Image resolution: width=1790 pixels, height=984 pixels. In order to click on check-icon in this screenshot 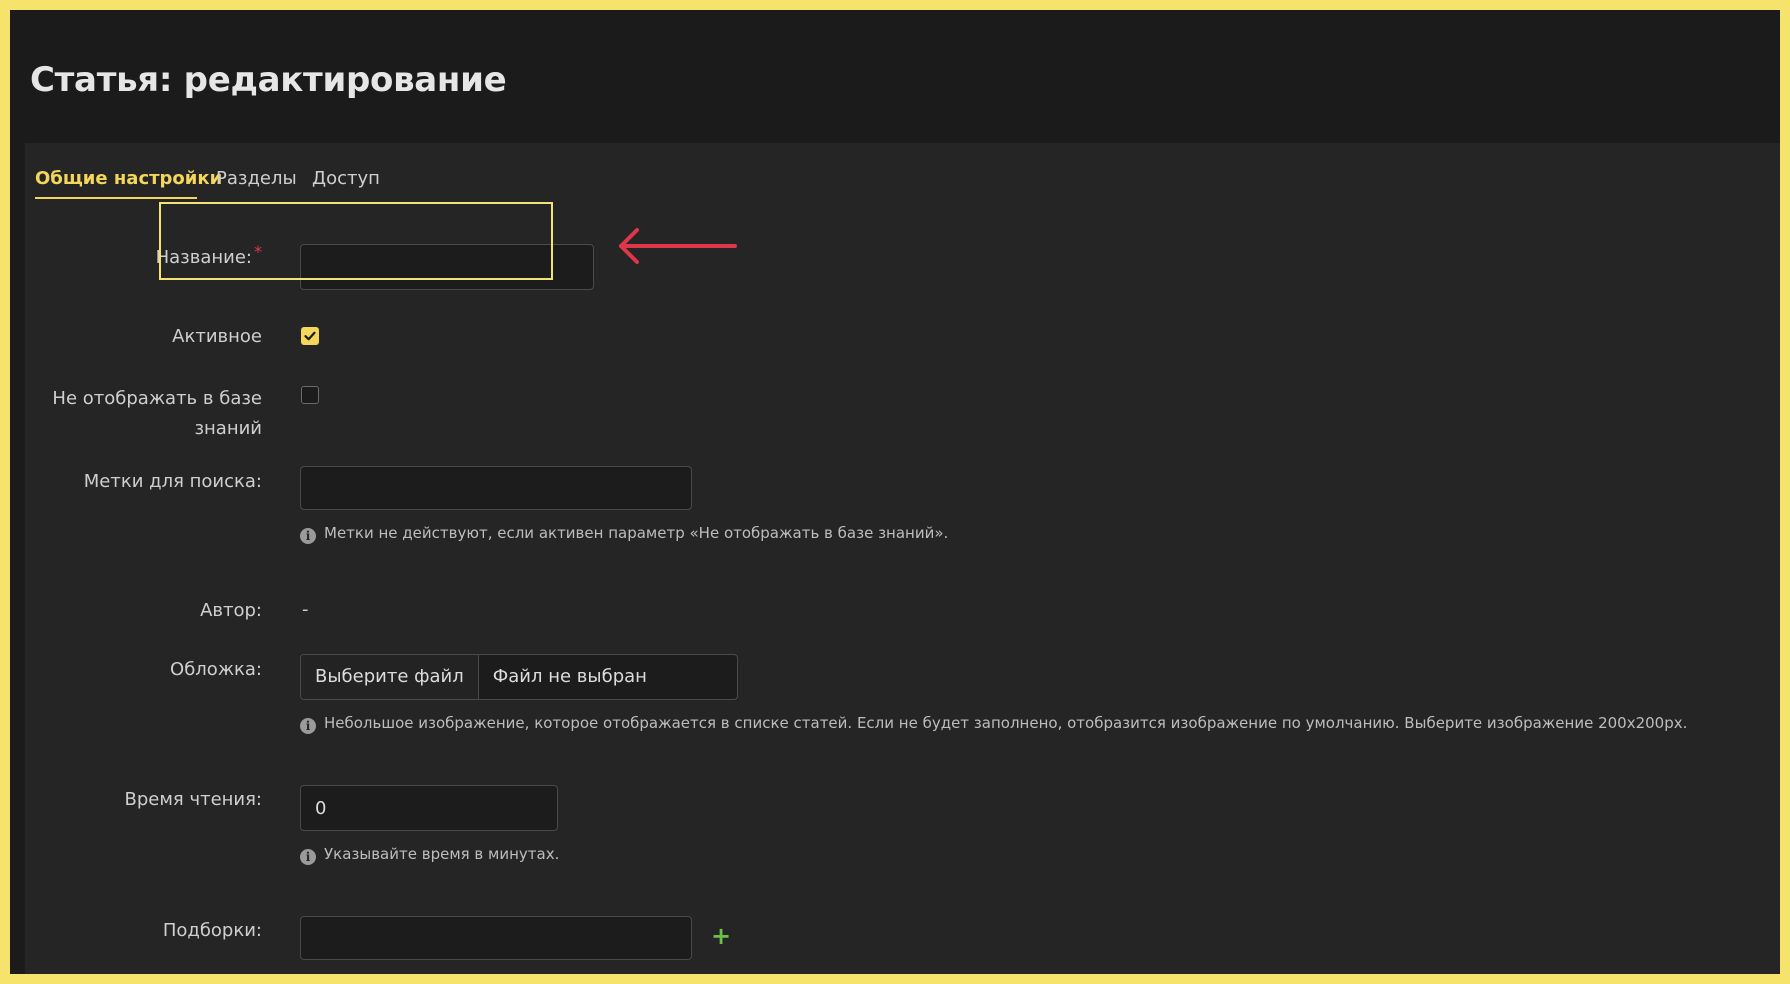, I will do `click(310, 336)`.